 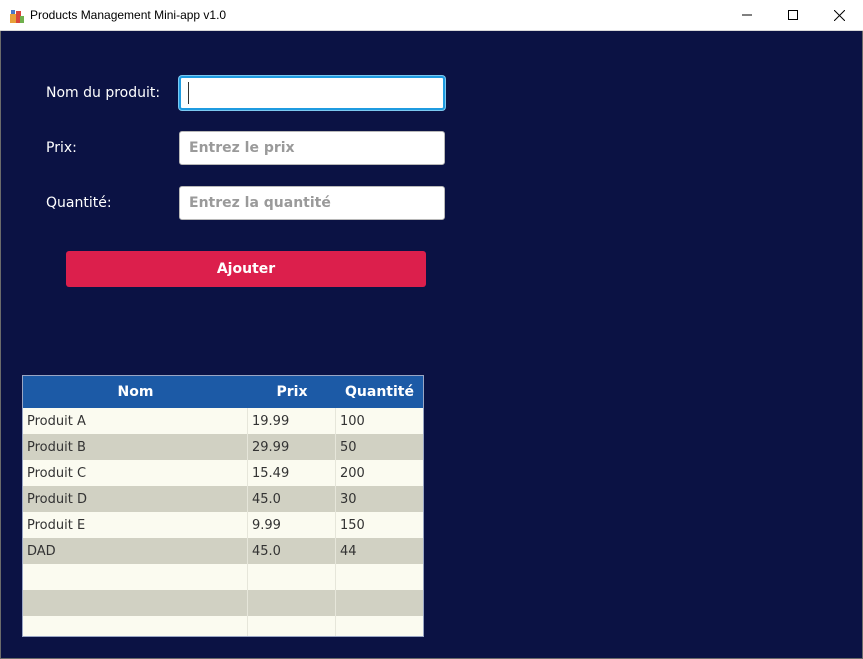 I want to click on app-icon, so click(x=17, y=16).